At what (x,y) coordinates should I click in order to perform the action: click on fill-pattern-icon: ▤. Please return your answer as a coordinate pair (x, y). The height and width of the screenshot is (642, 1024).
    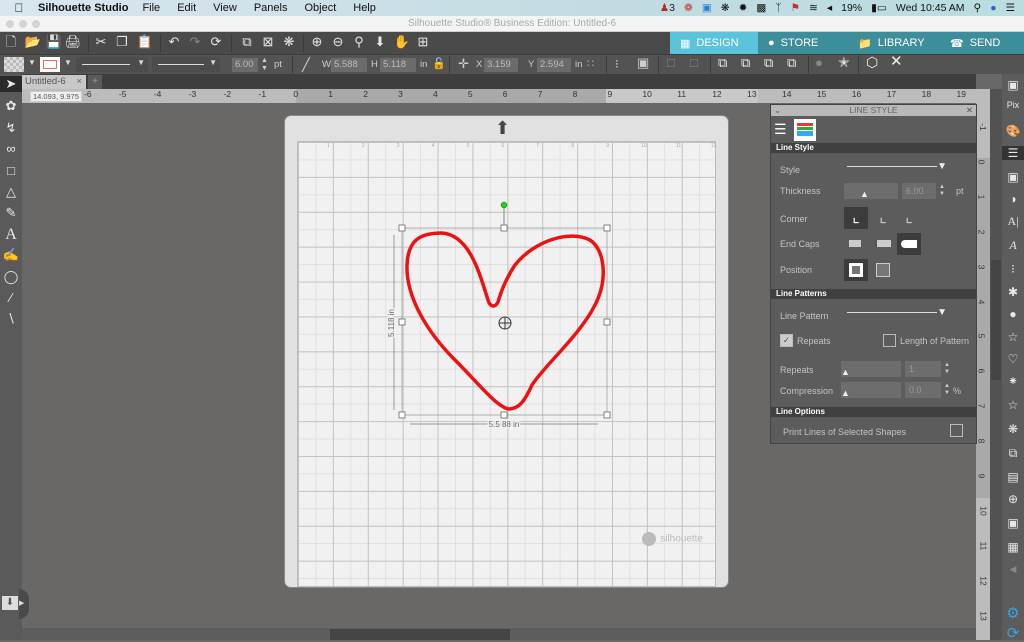
    Looking at the image, I should click on (1013, 477).